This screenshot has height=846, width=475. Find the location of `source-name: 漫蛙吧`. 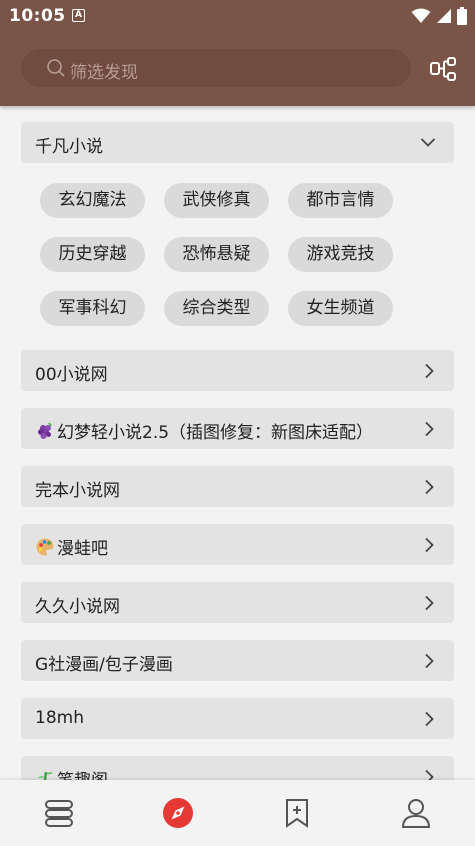

source-name: 漫蛙吧 is located at coordinates (82, 549).